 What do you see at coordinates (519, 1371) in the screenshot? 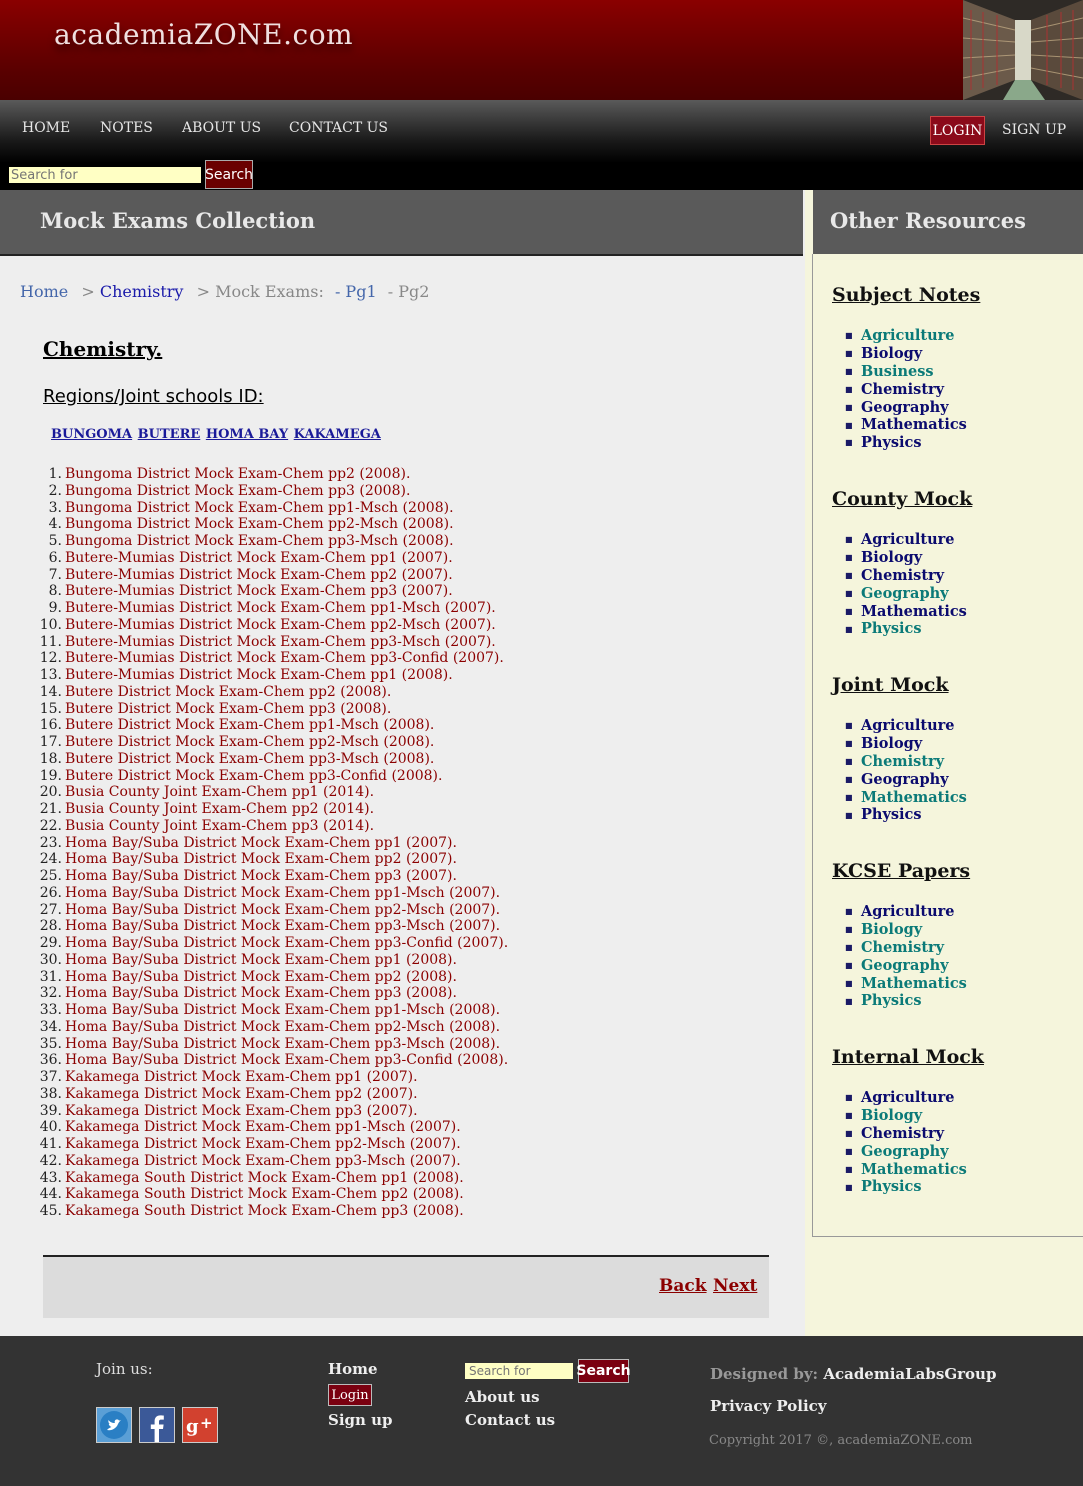
I see `footer-search-input` at bounding box center [519, 1371].